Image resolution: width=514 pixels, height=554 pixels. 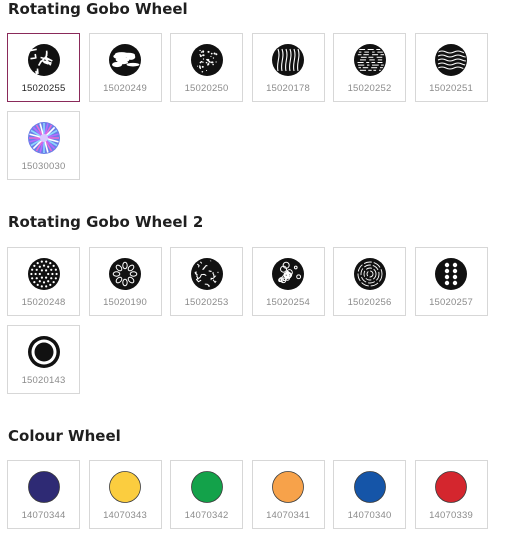 What do you see at coordinates (206, 515) in the screenshot?
I see `product-code: 14070342` at bounding box center [206, 515].